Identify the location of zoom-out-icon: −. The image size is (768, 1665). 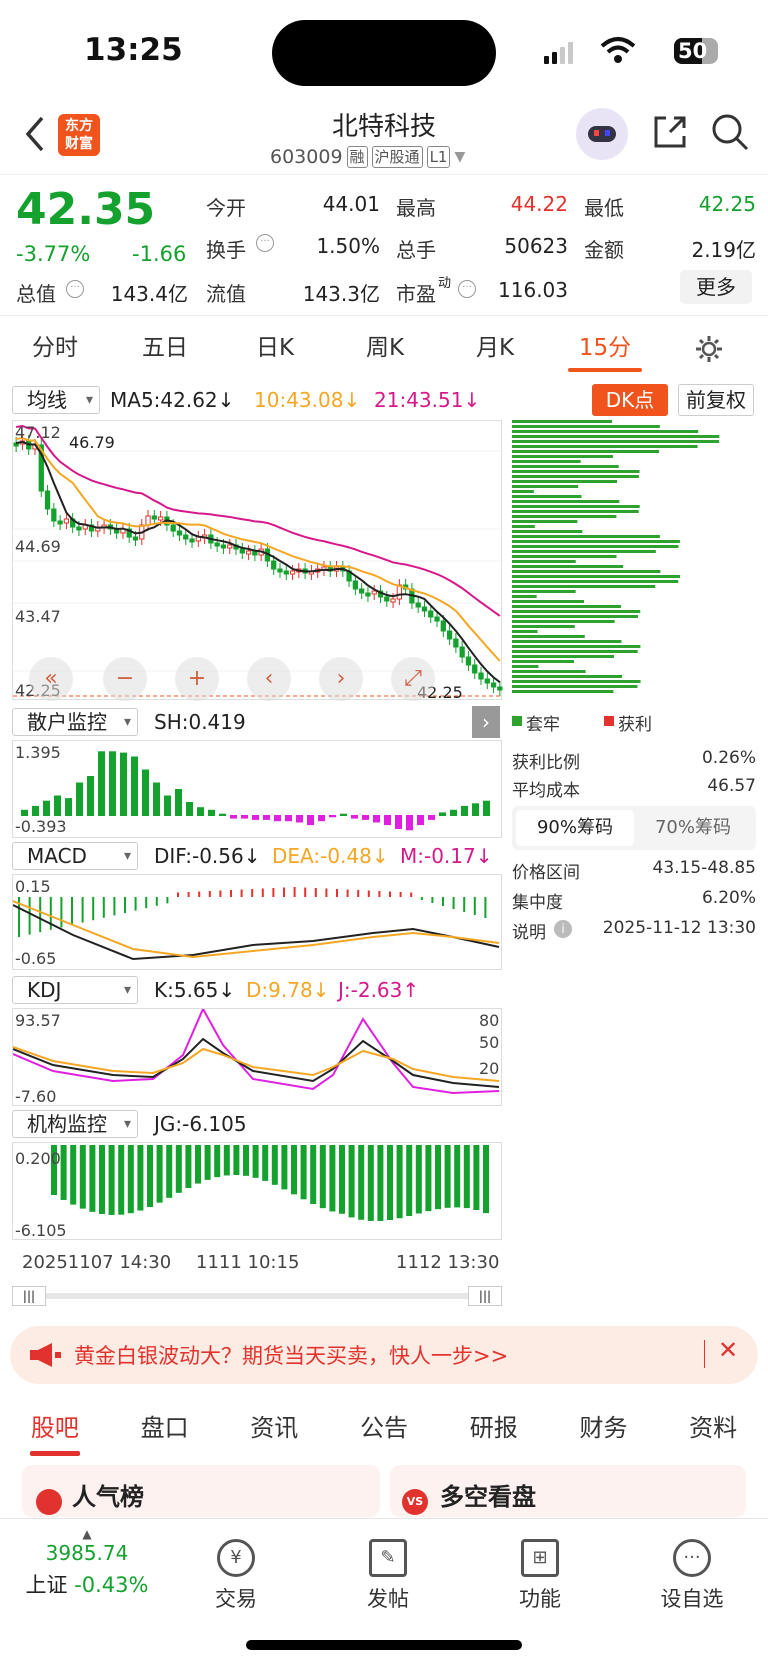
(125, 679).